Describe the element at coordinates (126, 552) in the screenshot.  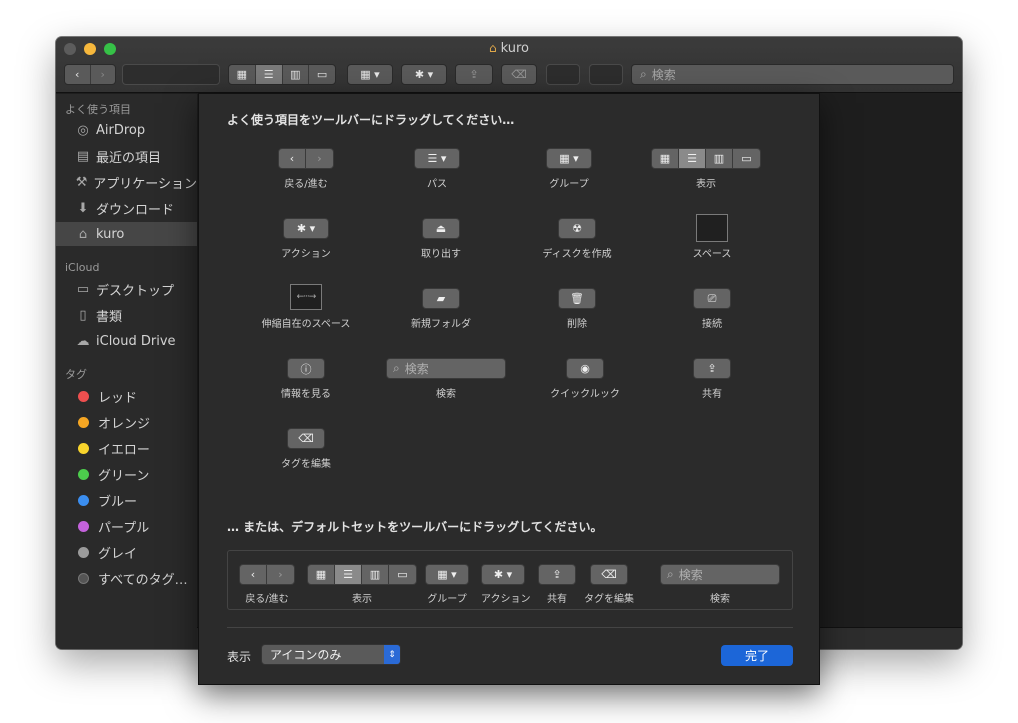
I see `sidebar-tag-gray: グレイ` at that location.